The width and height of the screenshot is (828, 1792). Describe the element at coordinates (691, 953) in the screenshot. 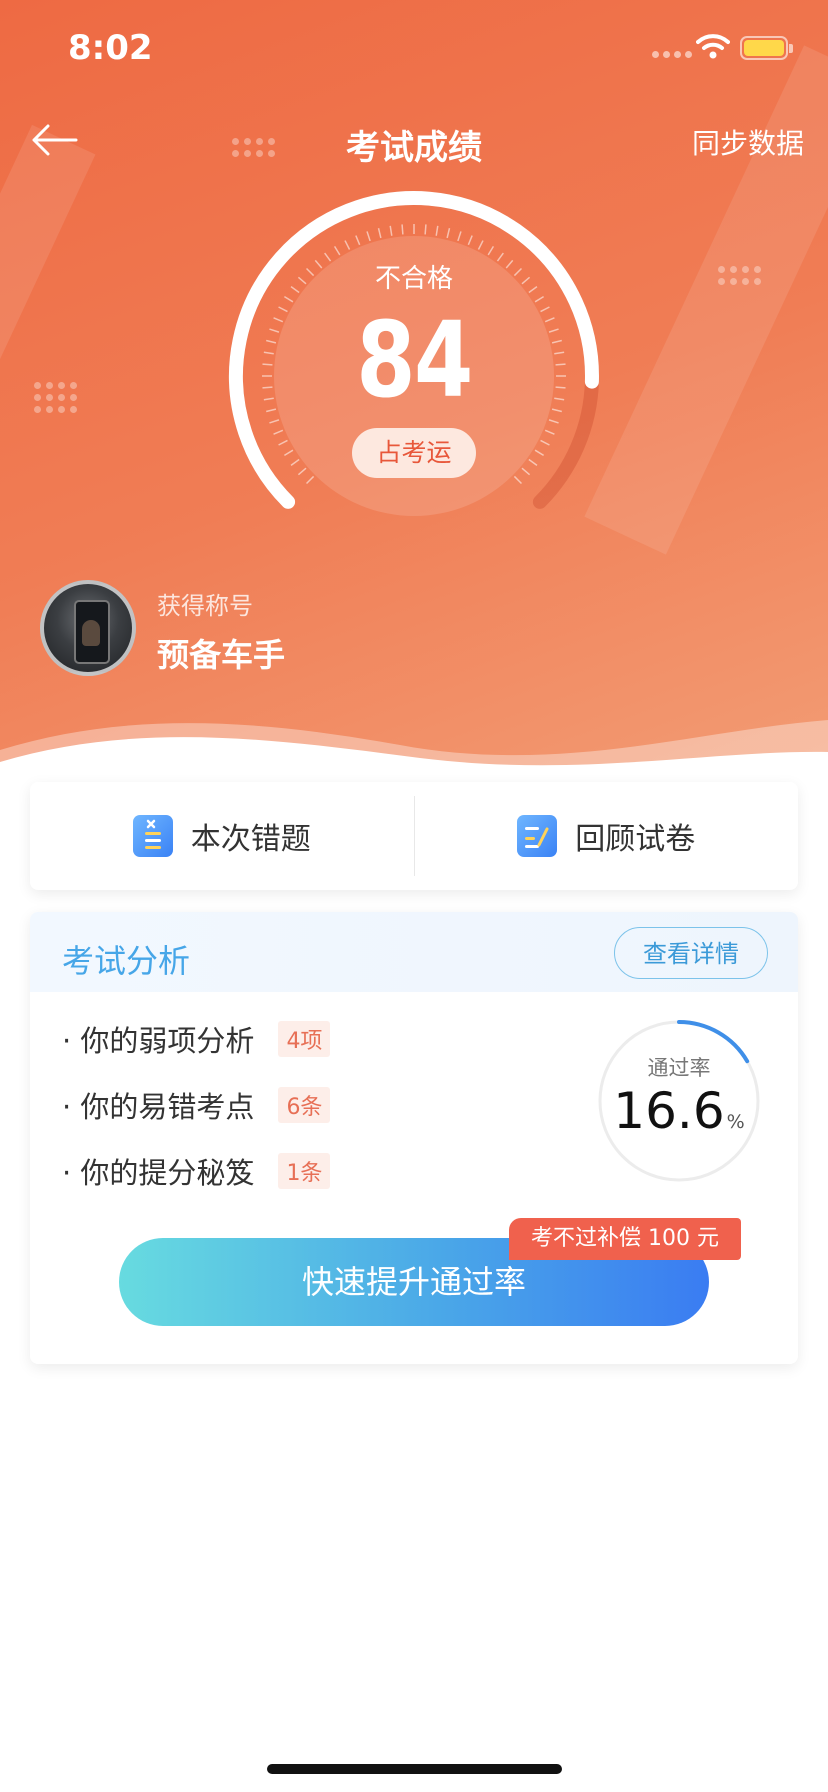

I see `view-details-button: 查看详情` at that location.